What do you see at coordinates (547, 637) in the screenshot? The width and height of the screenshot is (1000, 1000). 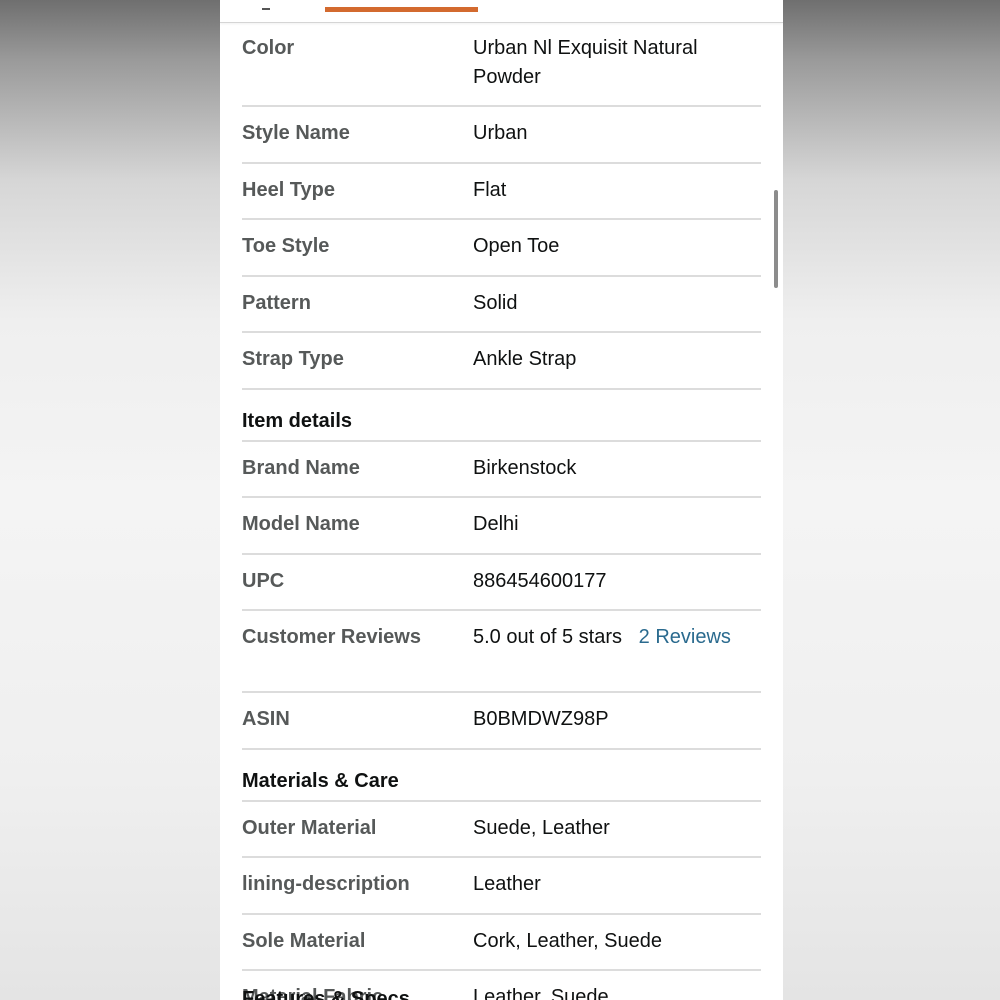 I see `rating-text: 5.0 out of 5 stars` at bounding box center [547, 637].